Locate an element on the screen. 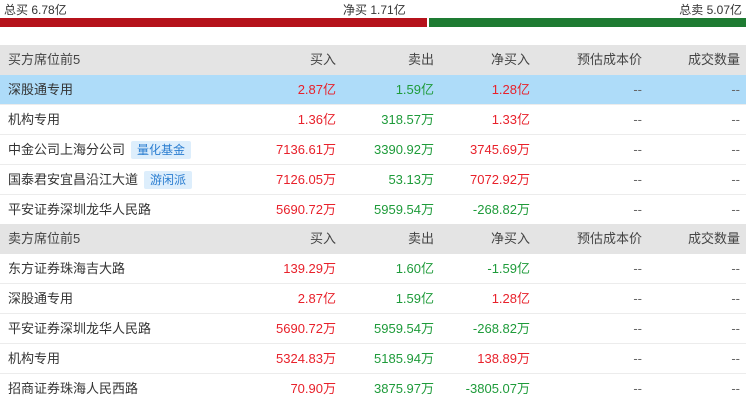 The width and height of the screenshot is (746, 400). seat-name-cell: 东方证券珠海吉大路 is located at coordinates (66, 269).